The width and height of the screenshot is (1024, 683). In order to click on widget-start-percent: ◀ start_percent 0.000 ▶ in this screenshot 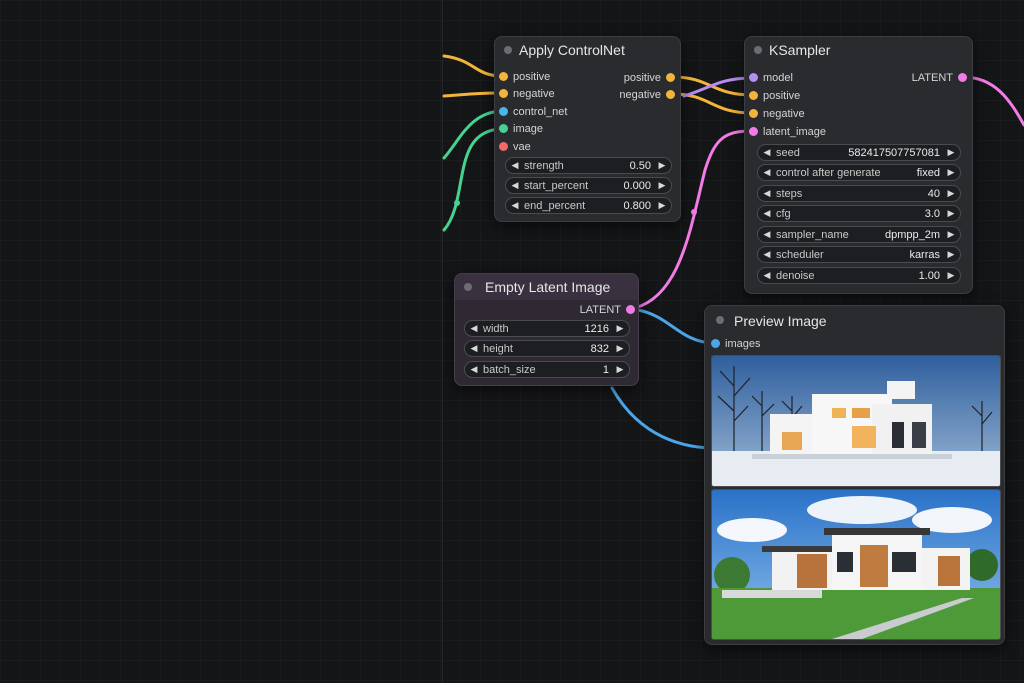, I will do `click(588, 185)`.